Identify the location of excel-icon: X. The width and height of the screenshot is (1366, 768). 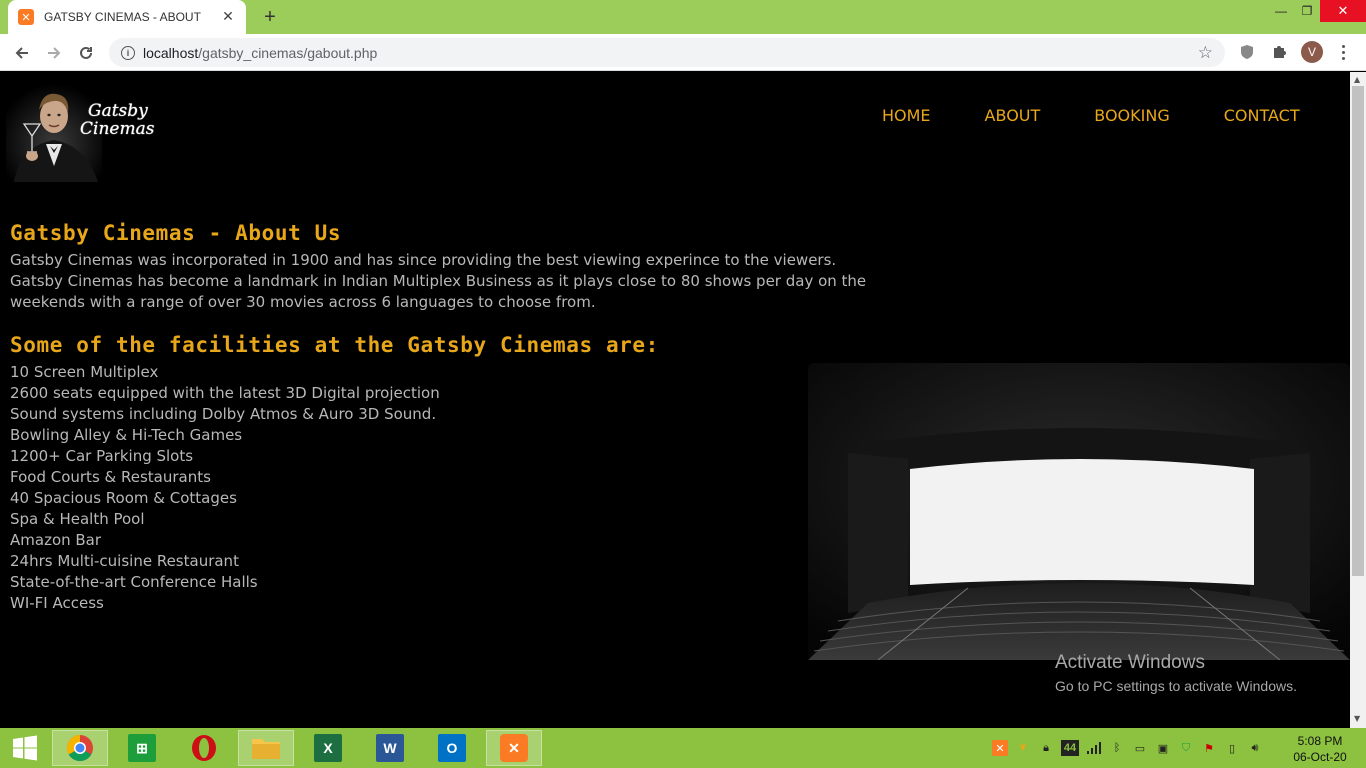
(328, 748).